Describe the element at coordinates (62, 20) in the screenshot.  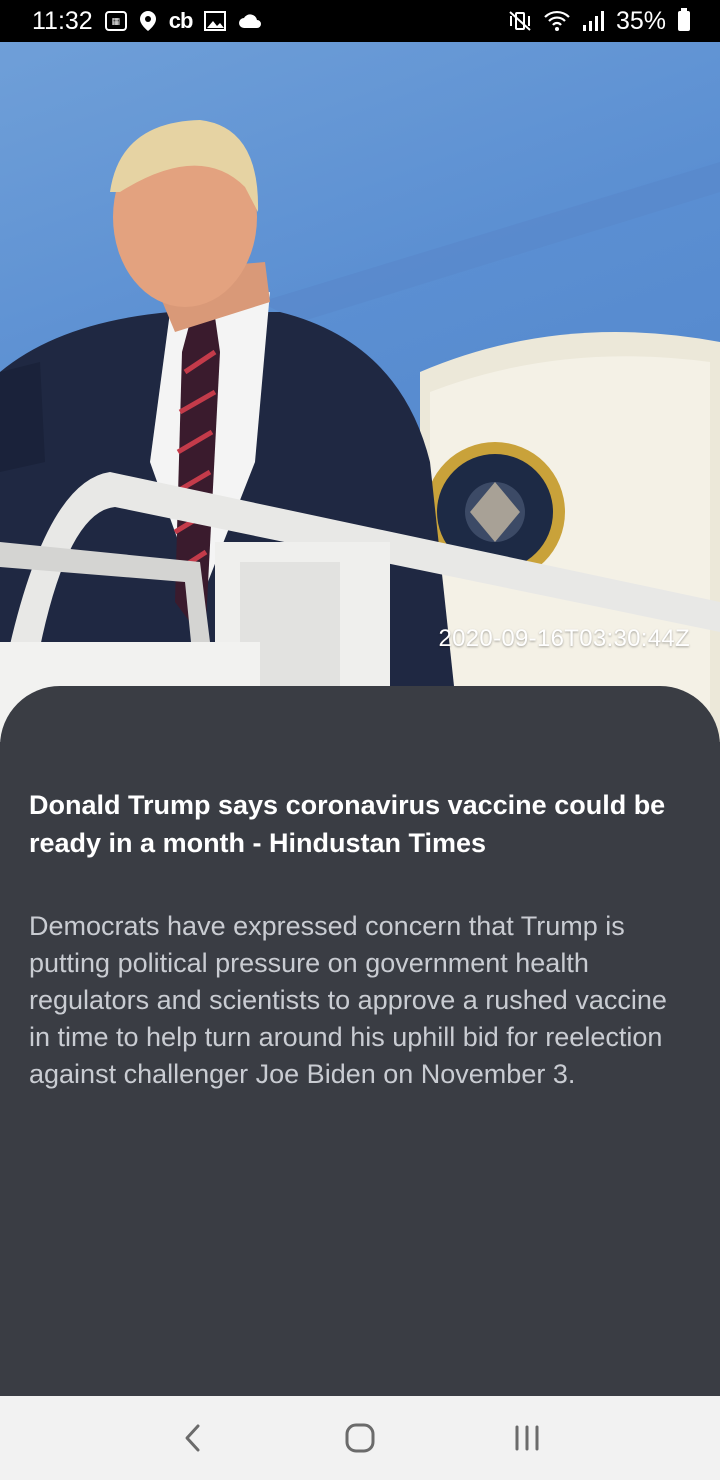
I see `status-time: 11:32` at that location.